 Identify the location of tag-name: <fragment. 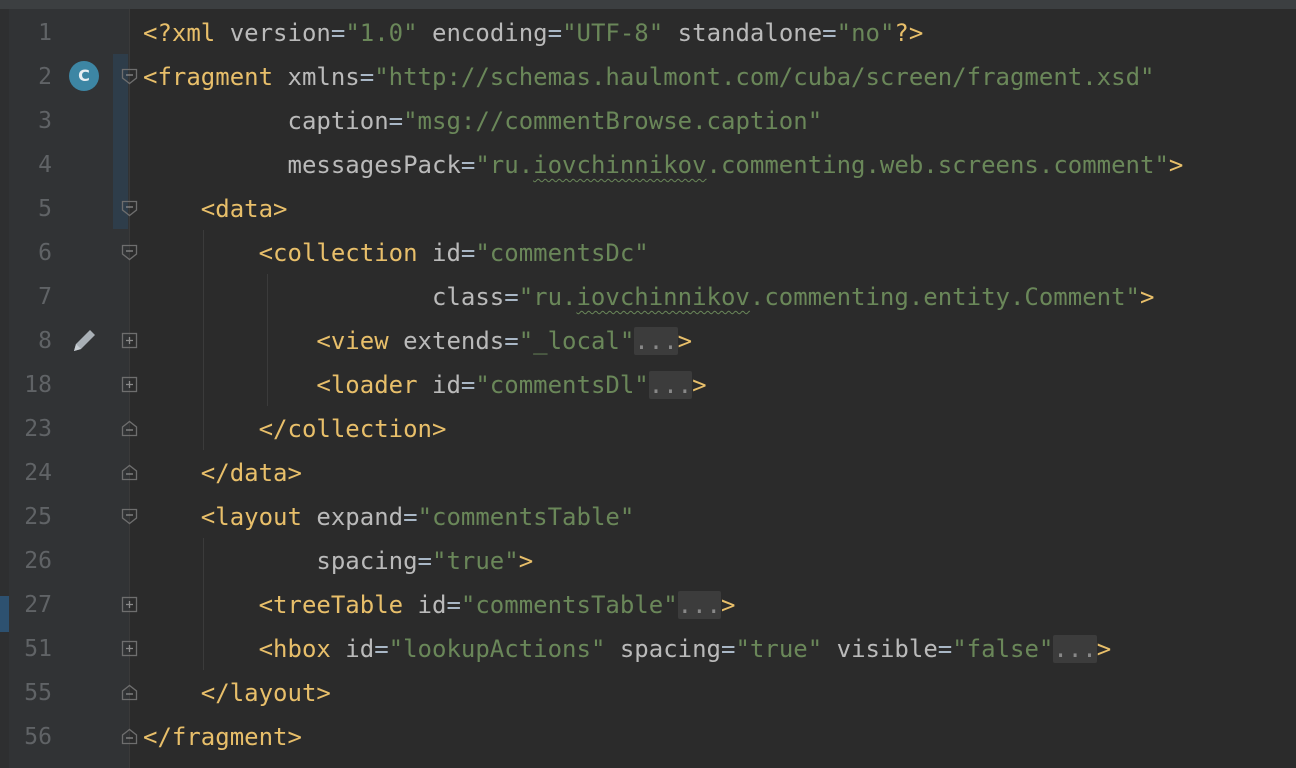
(208, 77).